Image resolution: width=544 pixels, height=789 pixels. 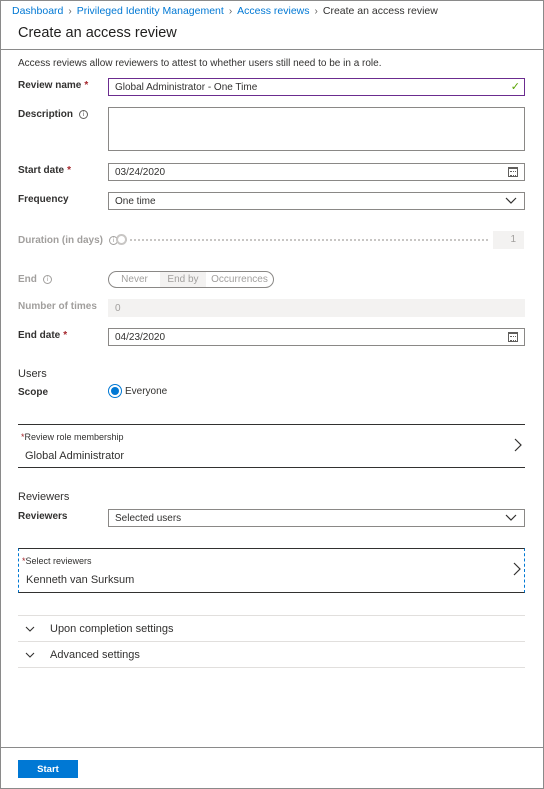 I want to click on duration-slider-handle, so click(x=121, y=239).